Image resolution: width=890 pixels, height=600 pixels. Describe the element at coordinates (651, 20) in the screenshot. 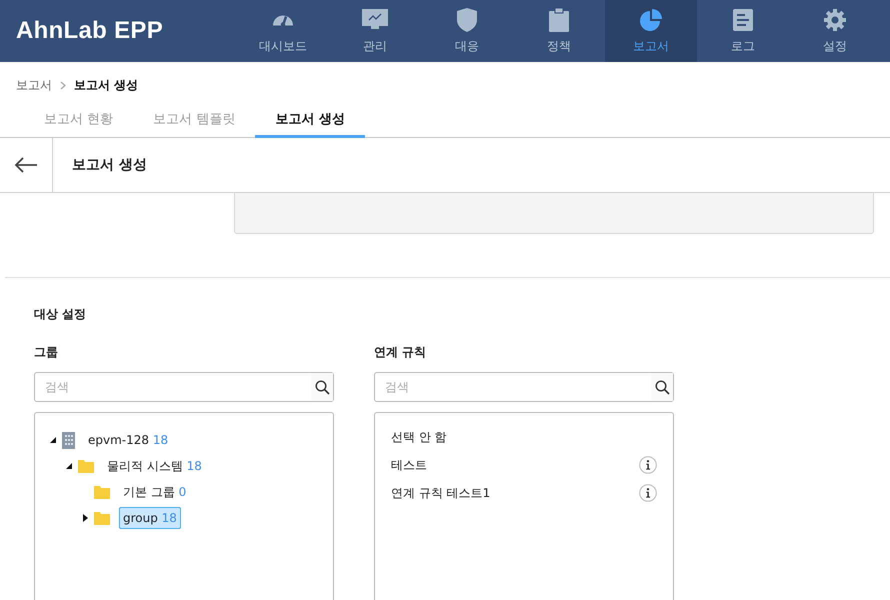

I see `pie-chart-icon` at that location.